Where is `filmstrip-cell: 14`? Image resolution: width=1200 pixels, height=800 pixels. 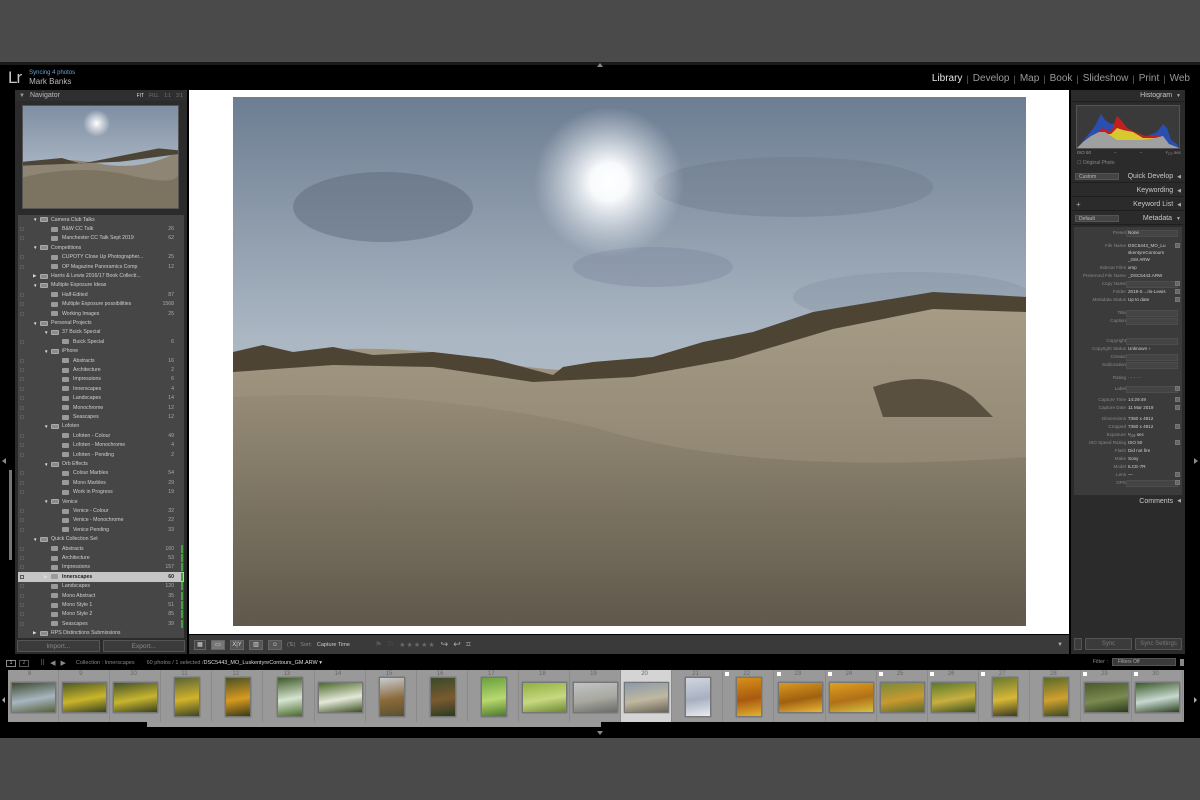
filmstrip-cell: 14 is located at coordinates (340, 696).